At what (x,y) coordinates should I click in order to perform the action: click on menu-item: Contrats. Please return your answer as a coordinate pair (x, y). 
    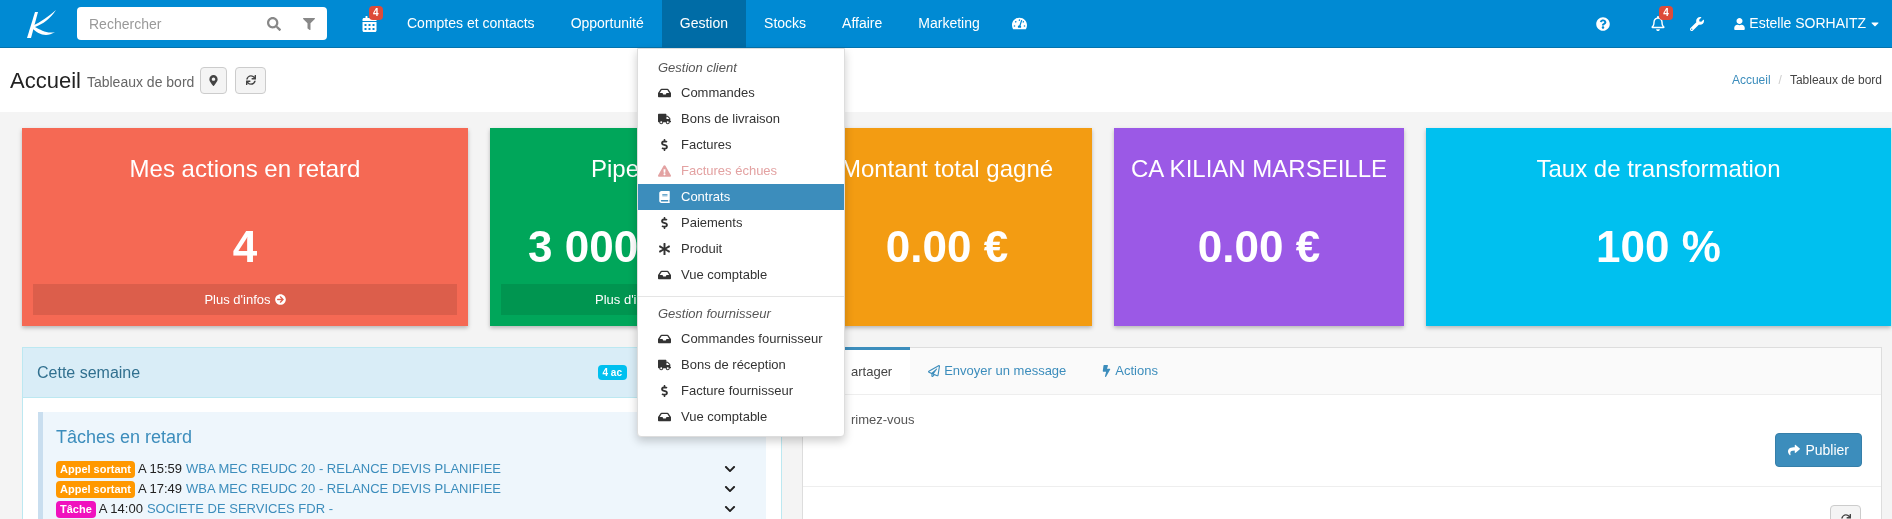
    Looking at the image, I should click on (741, 197).